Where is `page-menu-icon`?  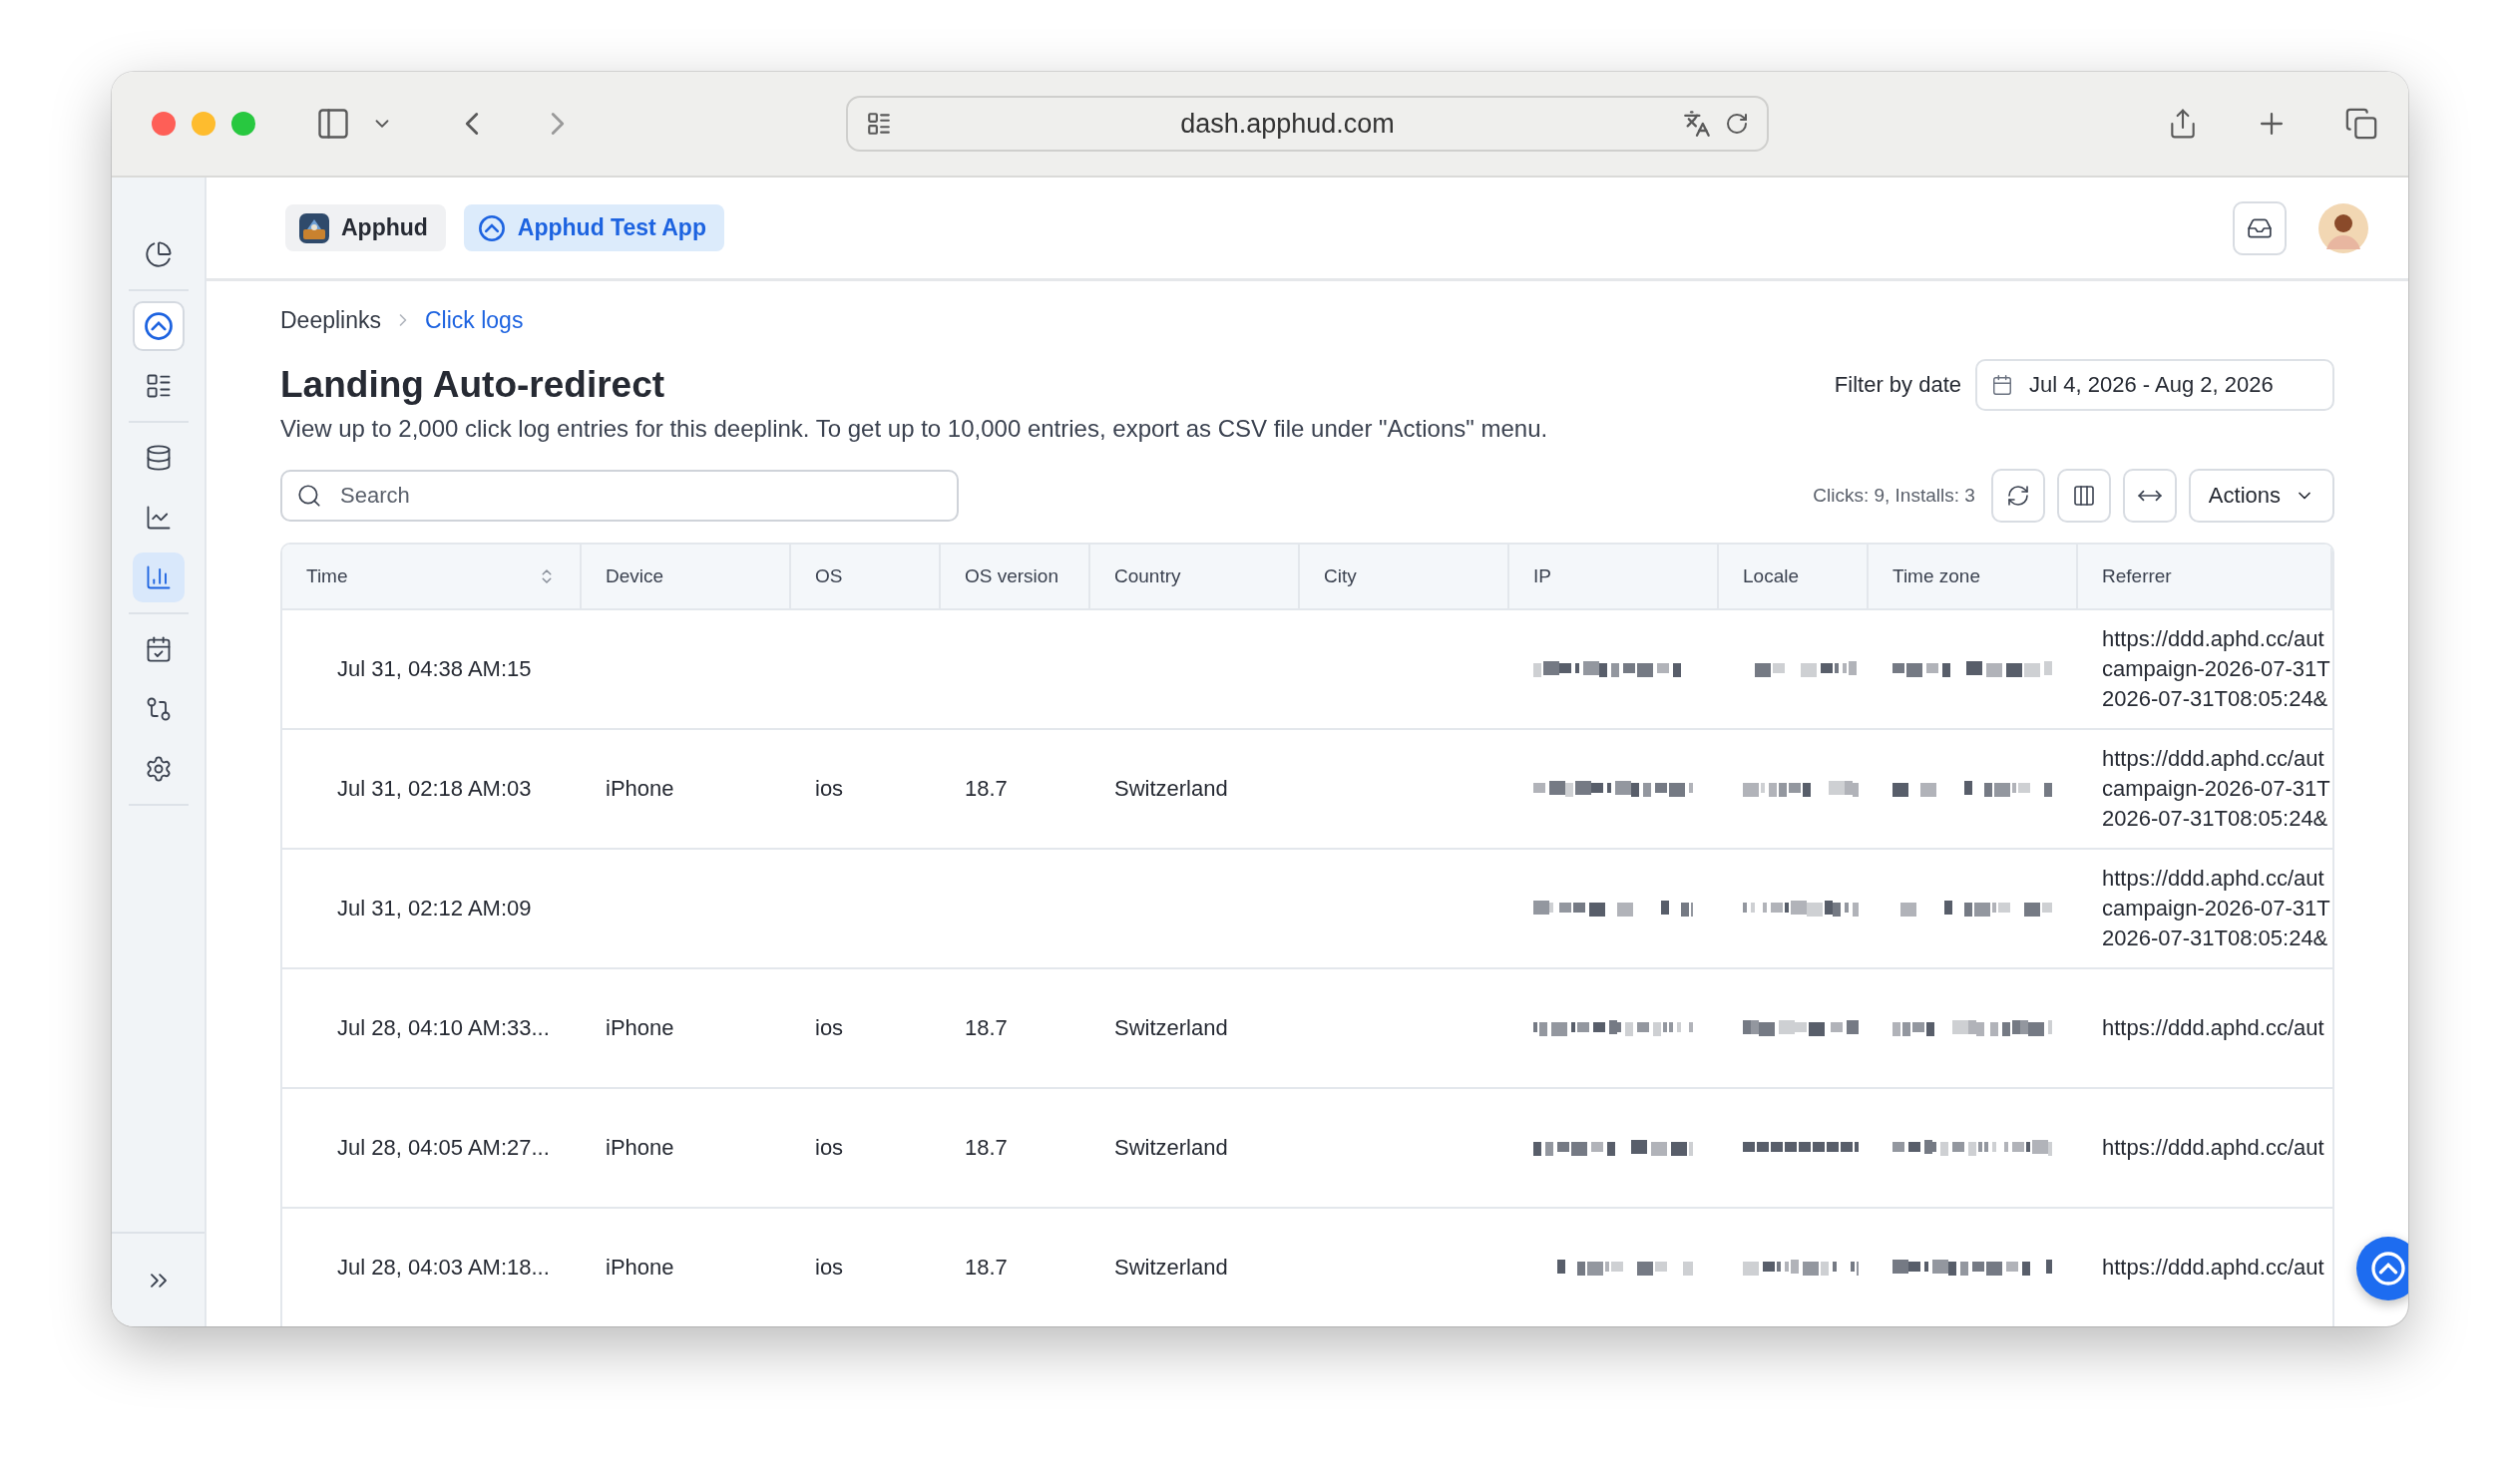
page-menu-icon is located at coordinates (879, 124).